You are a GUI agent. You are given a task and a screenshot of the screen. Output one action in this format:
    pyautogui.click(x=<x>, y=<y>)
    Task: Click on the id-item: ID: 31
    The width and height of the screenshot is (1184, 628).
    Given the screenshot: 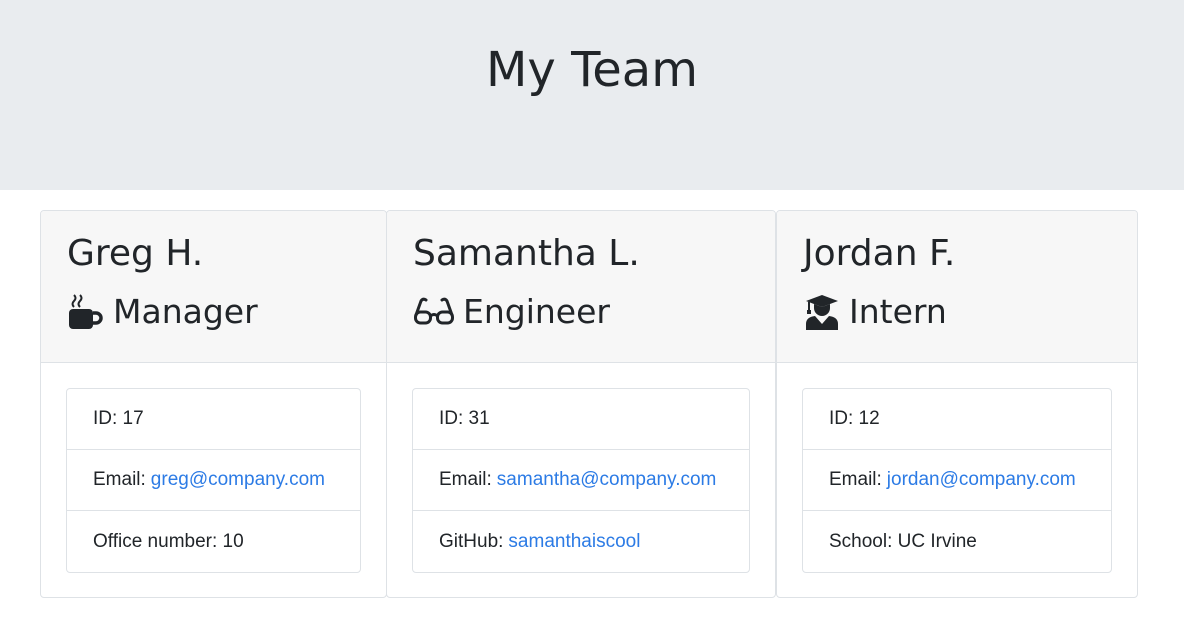 What is the action you would take?
    pyautogui.click(x=581, y=419)
    